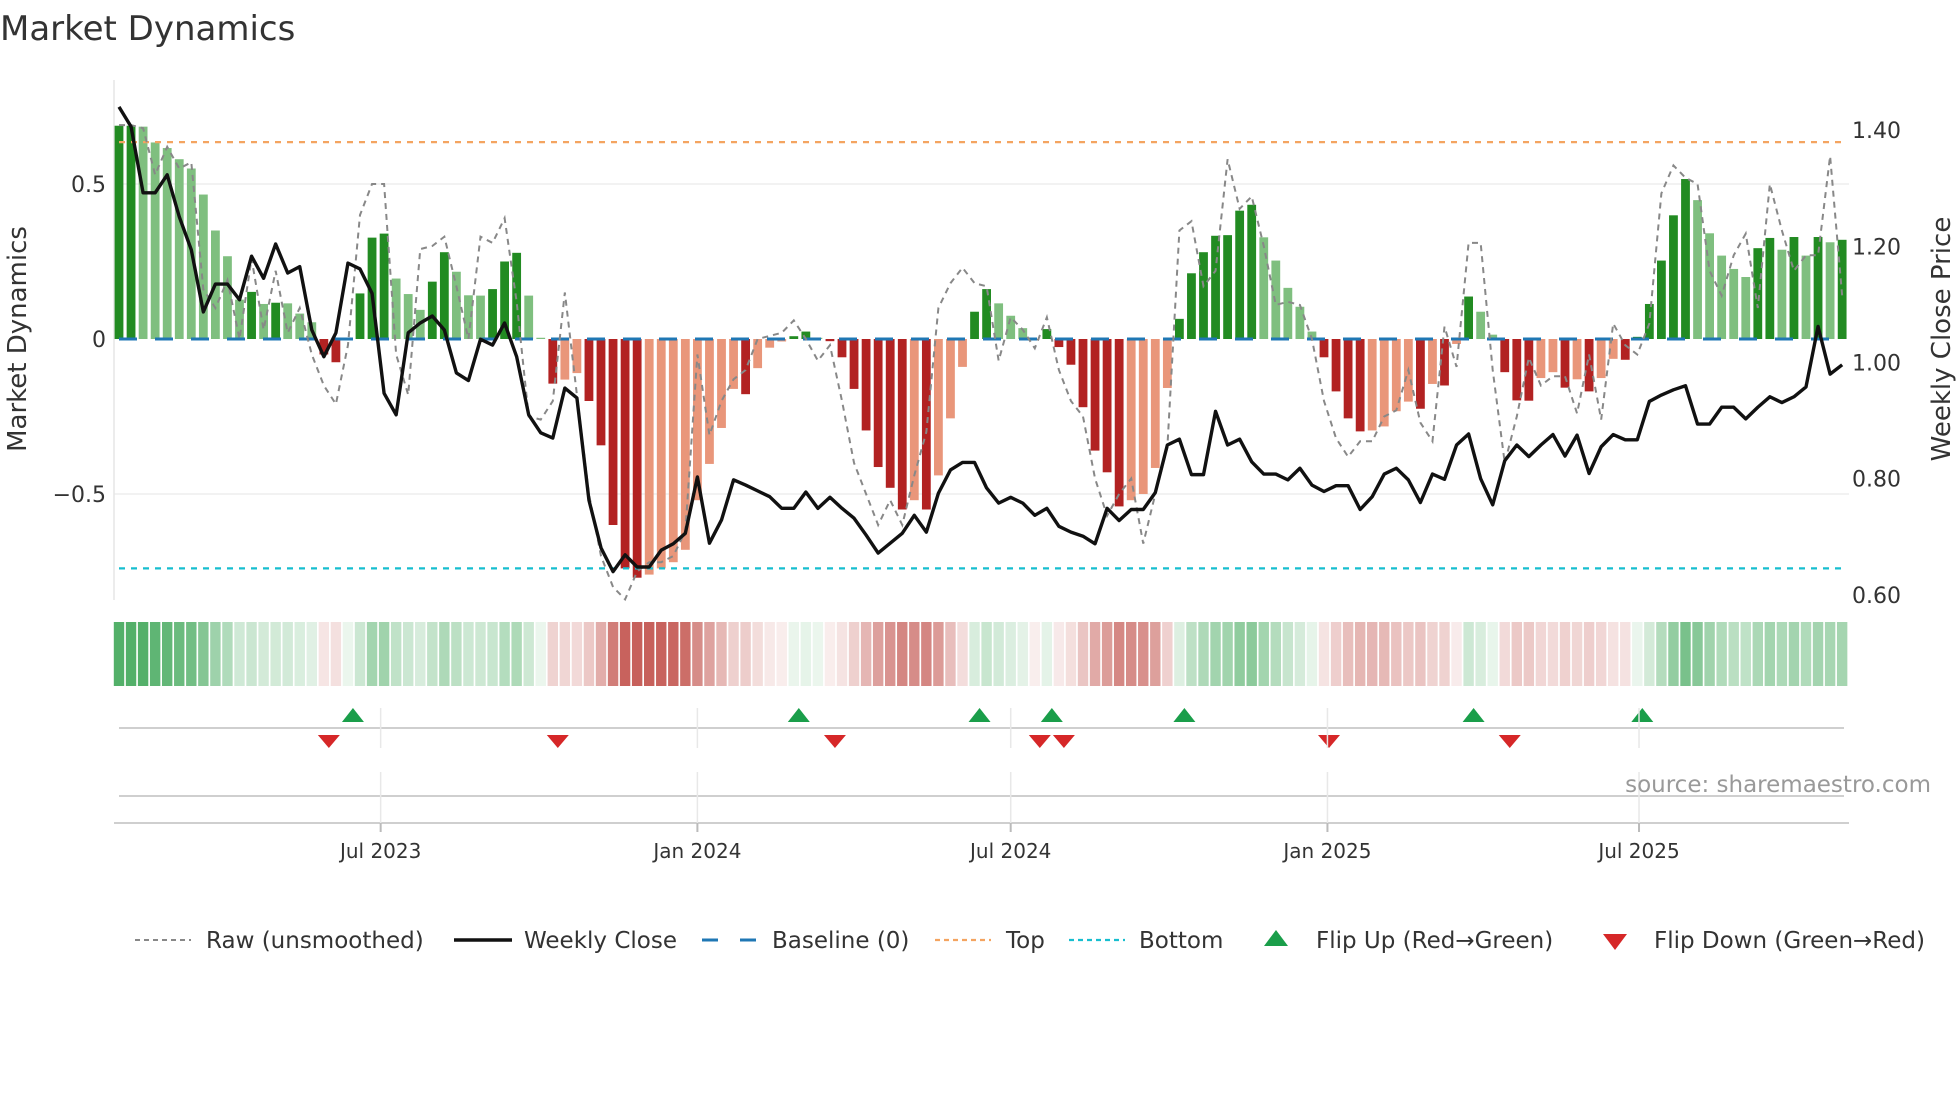  What do you see at coordinates (379, 851) in the screenshot?
I see `x-tick-label: Jul 2023` at bounding box center [379, 851].